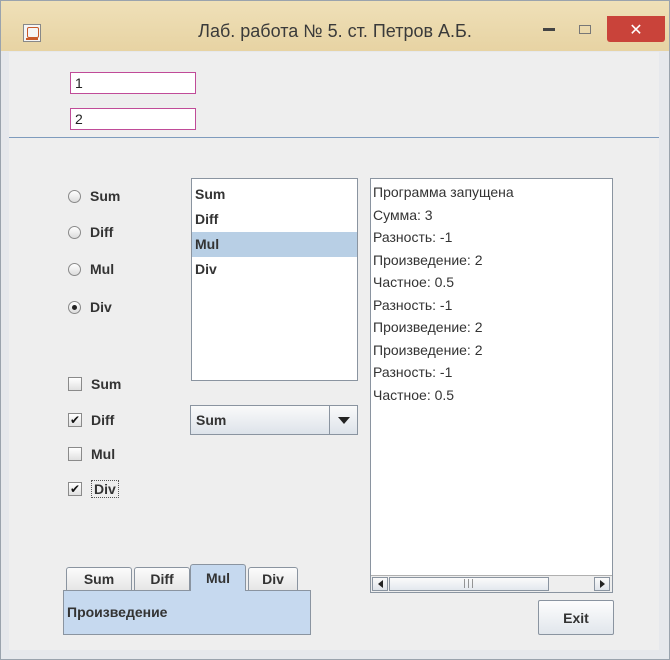 This screenshot has width=670, height=660. I want to click on maximize-icon, so click(585, 29).